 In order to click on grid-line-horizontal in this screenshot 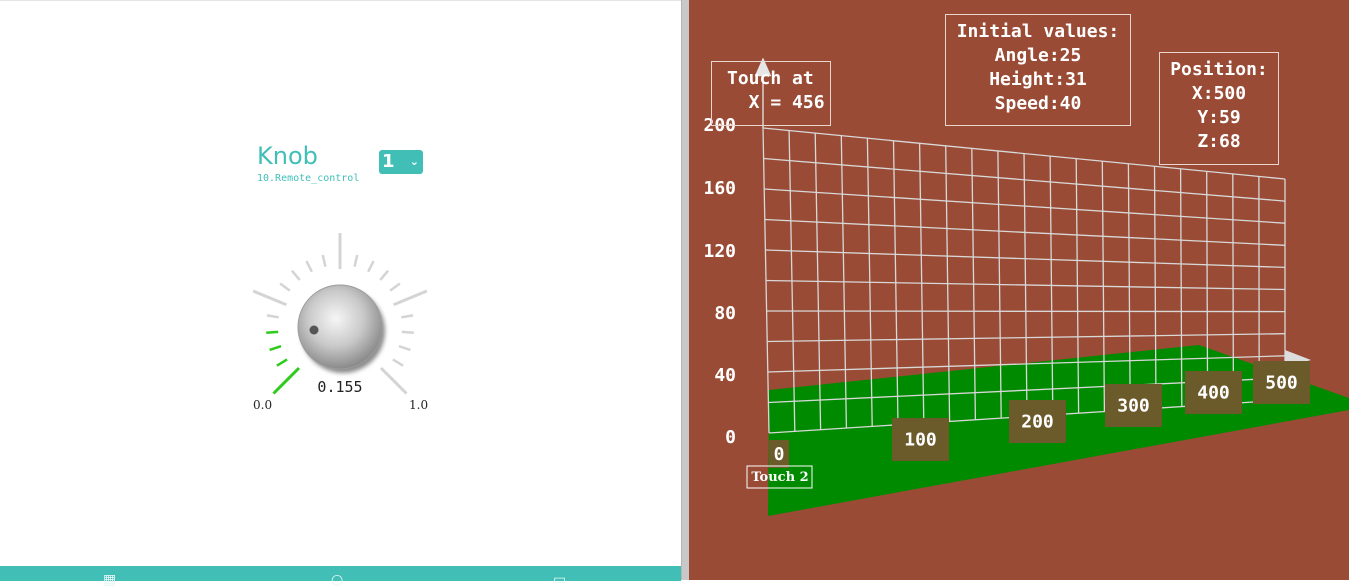, I will do `click(1026, 311)`.